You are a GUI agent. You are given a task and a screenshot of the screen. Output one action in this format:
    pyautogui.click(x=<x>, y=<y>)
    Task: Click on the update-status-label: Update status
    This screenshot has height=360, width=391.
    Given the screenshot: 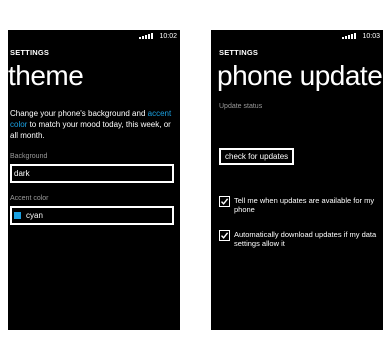 What is the action you would take?
    pyautogui.click(x=241, y=106)
    